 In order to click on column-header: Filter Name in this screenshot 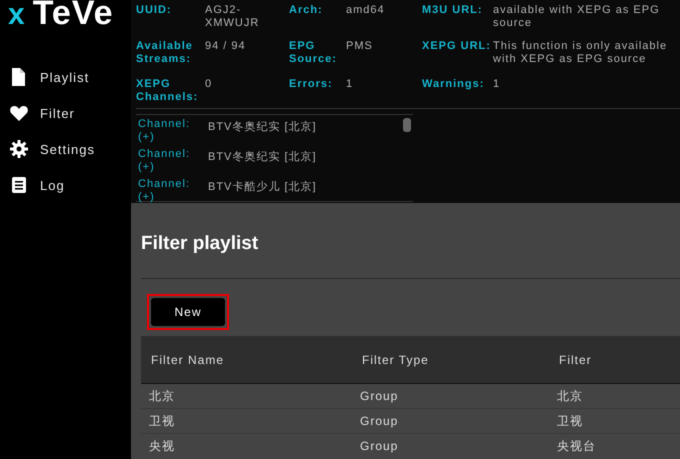, I will do `click(246, 360)`.